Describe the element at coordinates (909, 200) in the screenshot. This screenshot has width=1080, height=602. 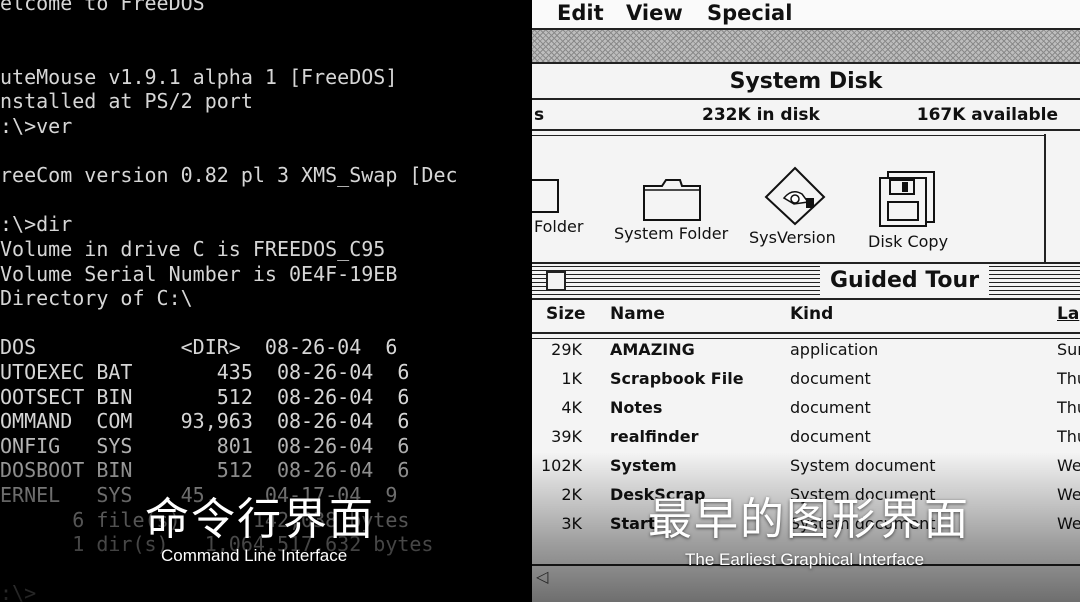
I see `floppy-icon` at that location.